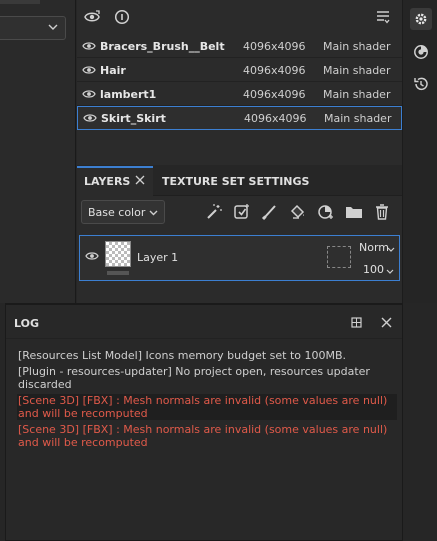 This screenshot has height=541, width=437. Describe the element at coordinates (26, 323) in the screenshot. I see `log-title: LOG` at that location.